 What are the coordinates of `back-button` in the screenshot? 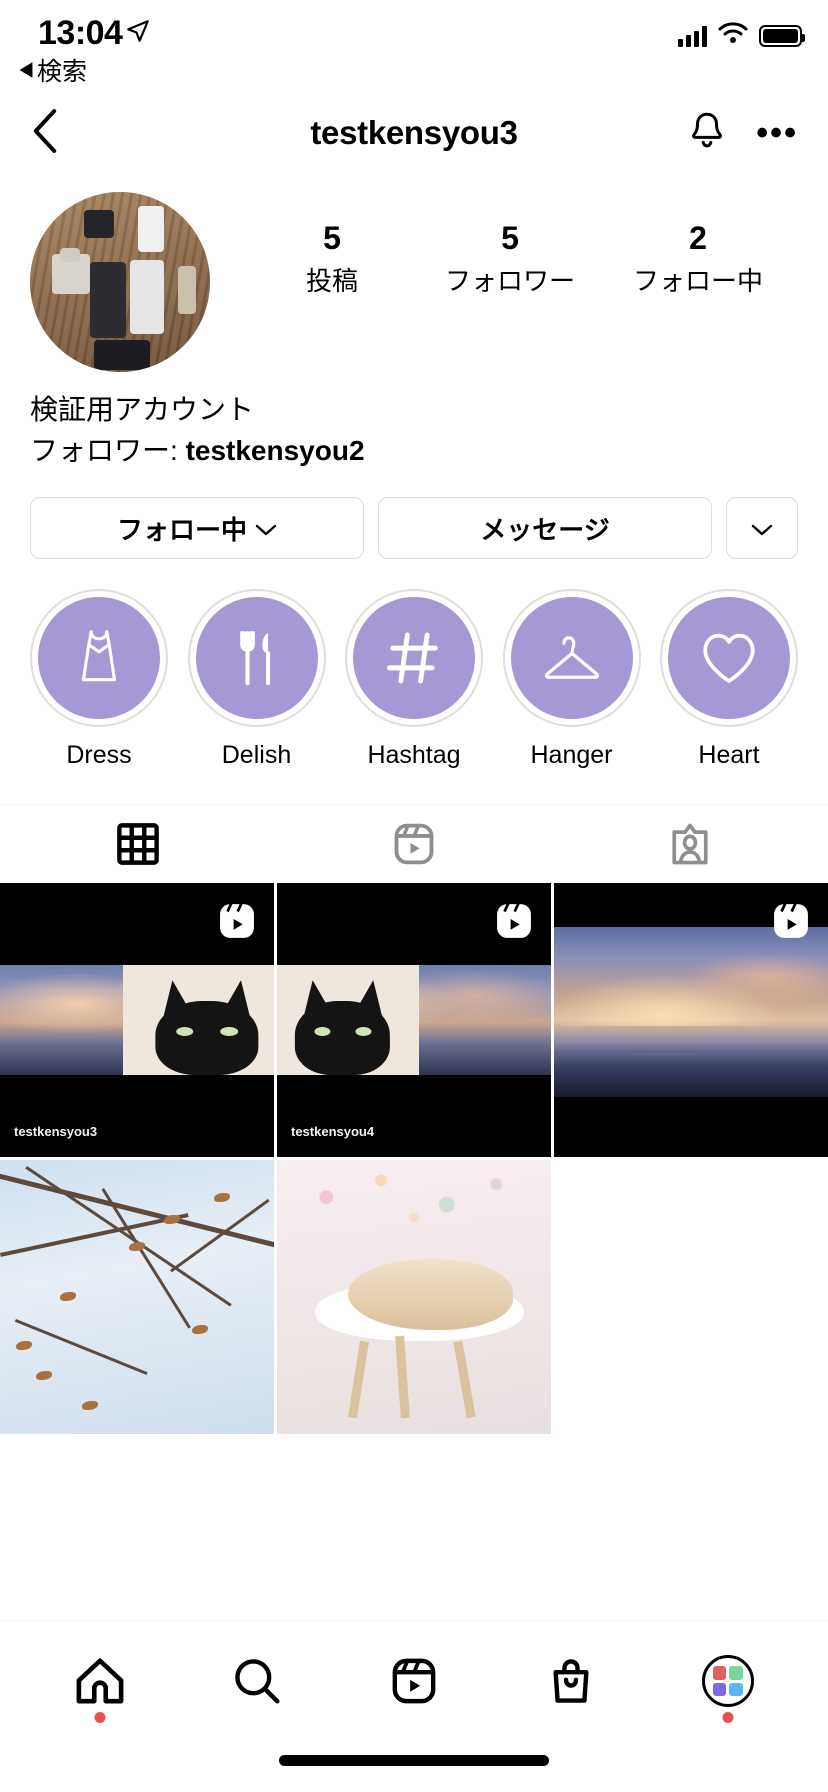 It's located at (45, 133).